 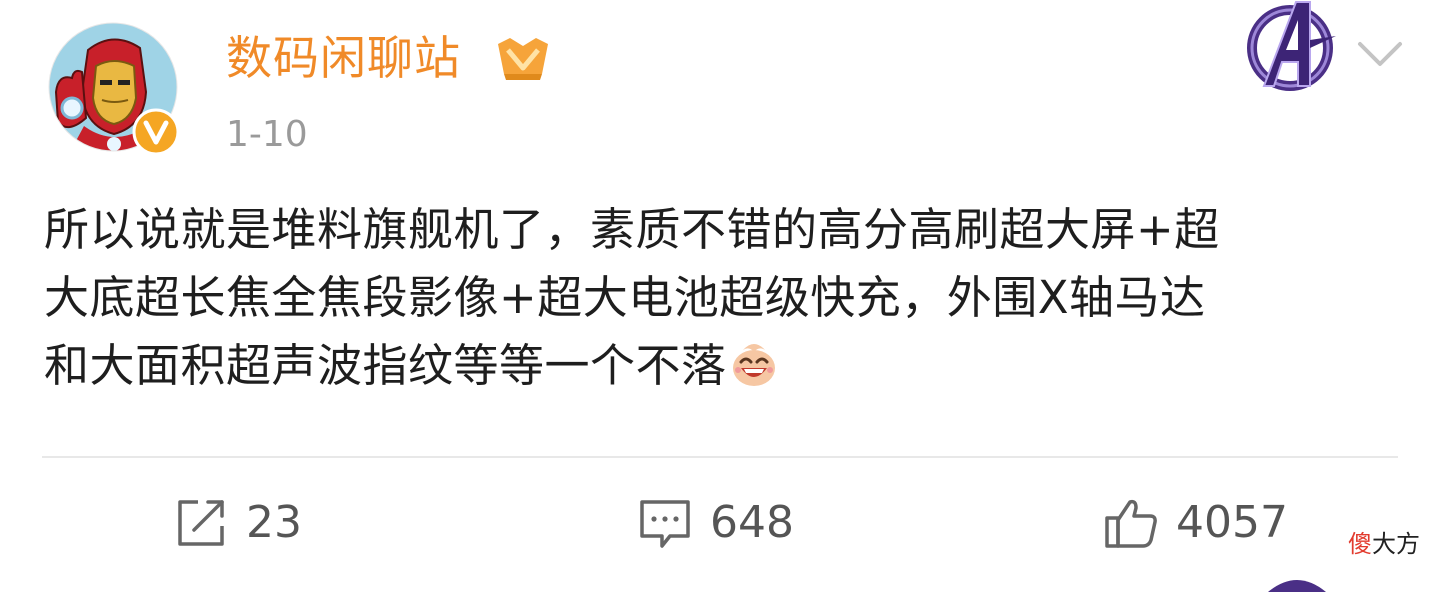 What do you see at coordinates (237, 523) in the screenshot?
I see `repost-button: 23` at bounding box center [237, 523].